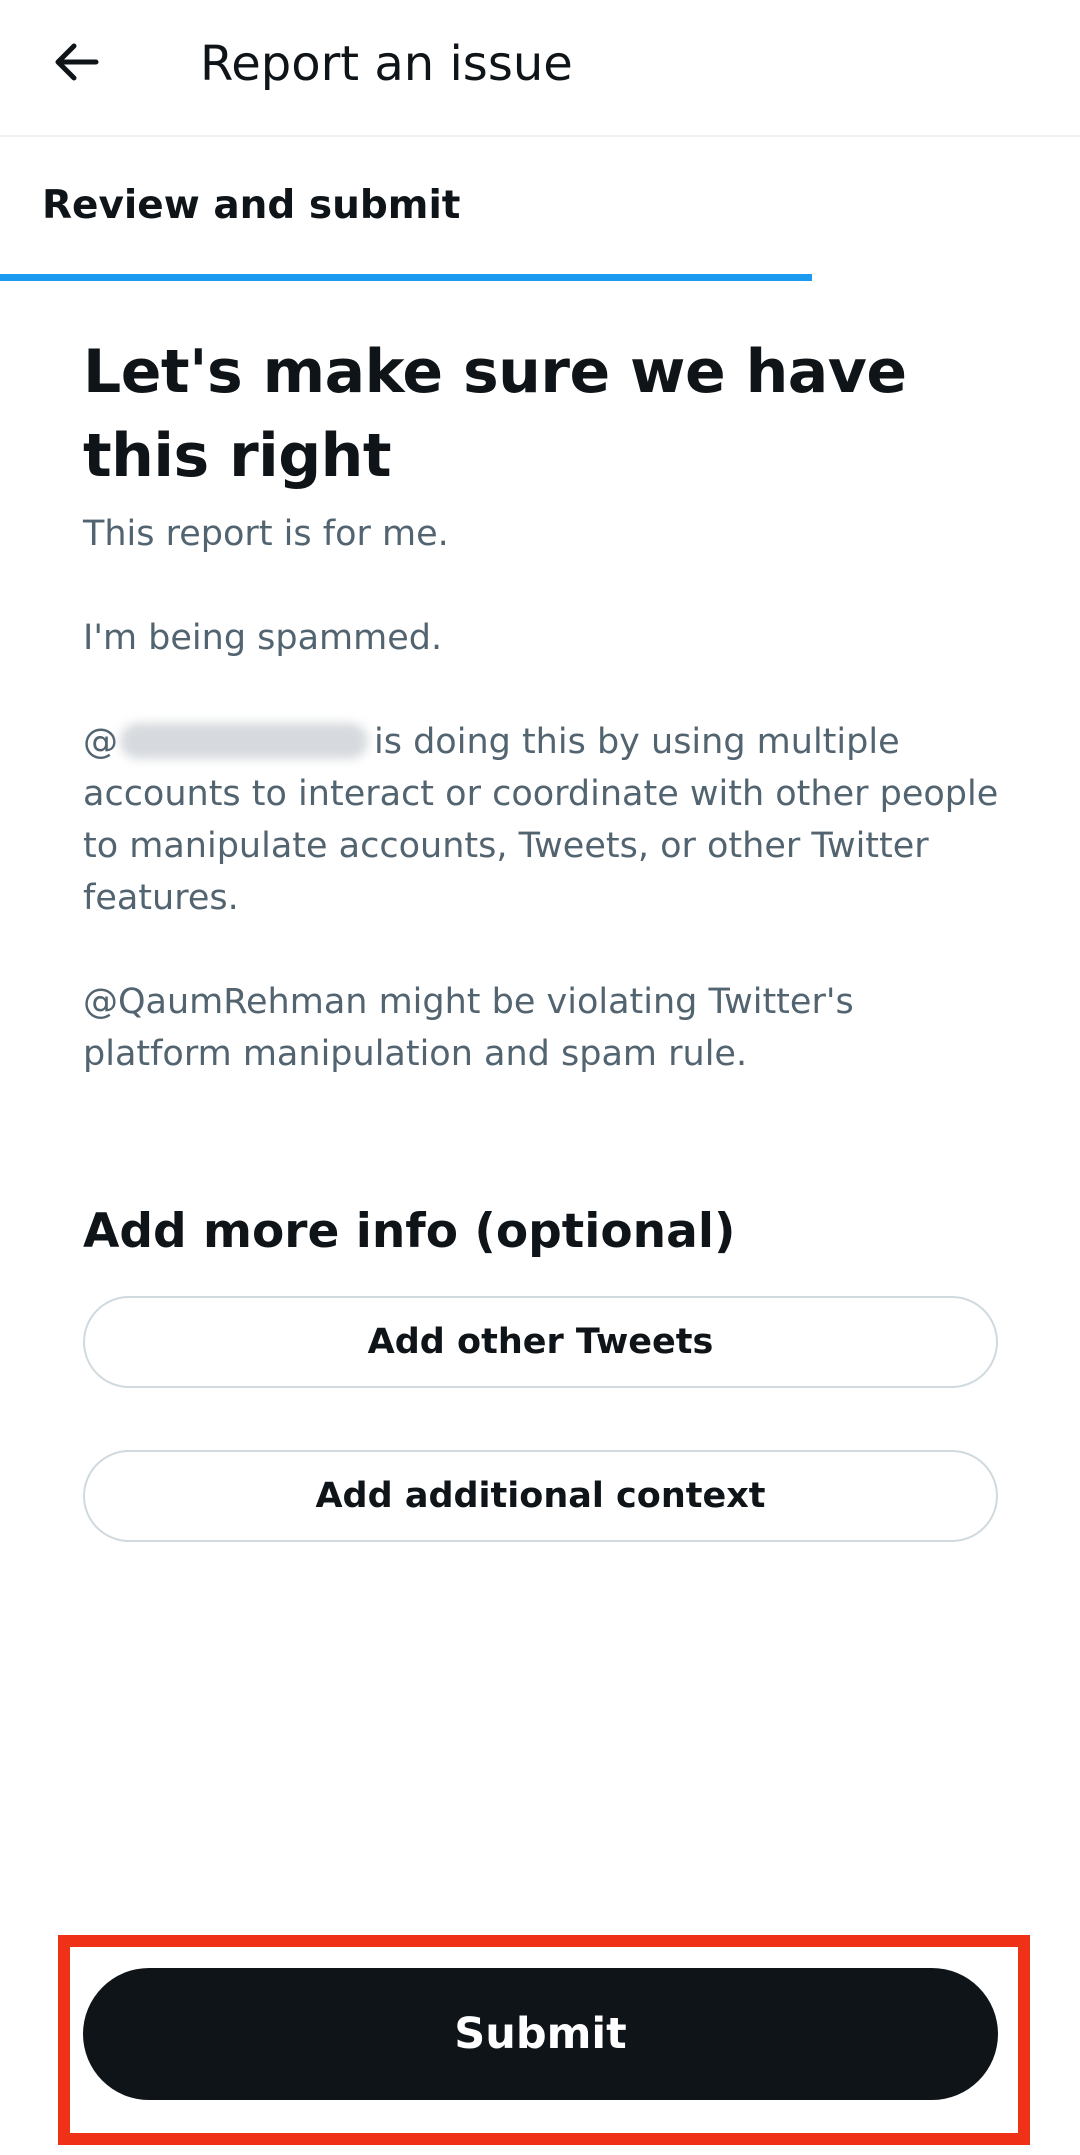 The height and width of the screenshot is (2155, 1080). Describe the element at coordinates (266, 534) in the screenshot. I see `report-target-text: This report is for me.` at that location.